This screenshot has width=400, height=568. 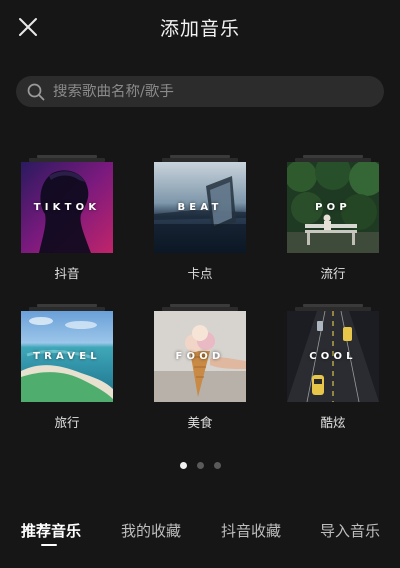 I want to click on active-tab-indicator, so click(x=49, y=545).